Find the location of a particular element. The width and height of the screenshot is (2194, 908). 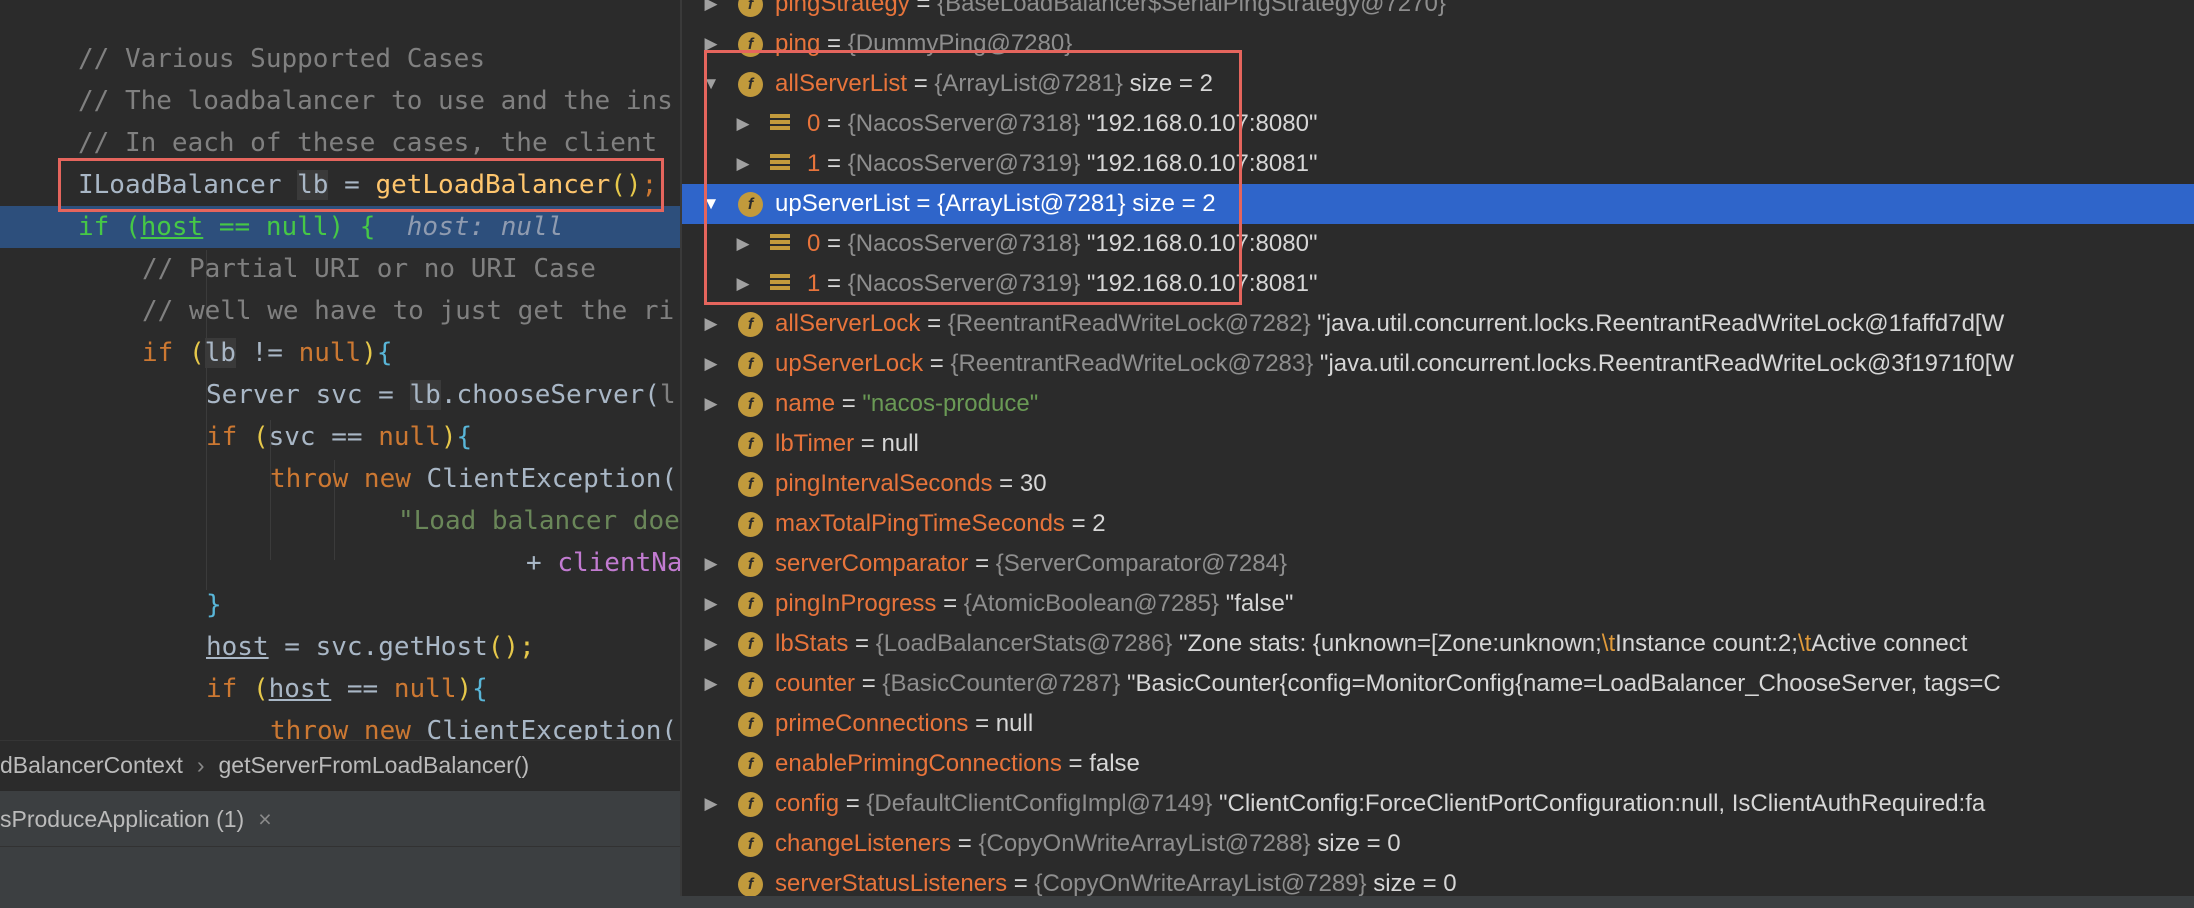

code-line: Server svc = lb.chooseServer(l is located at coordinates (340, 395).